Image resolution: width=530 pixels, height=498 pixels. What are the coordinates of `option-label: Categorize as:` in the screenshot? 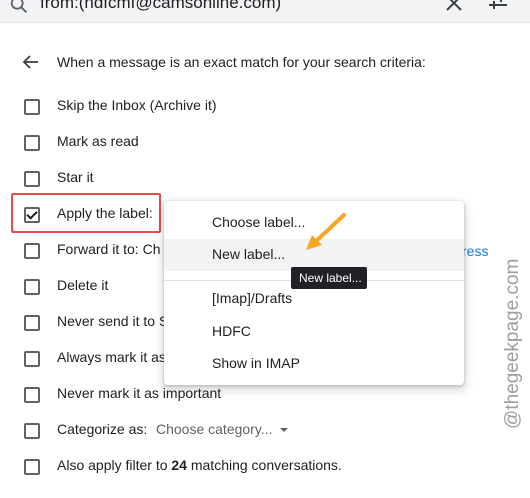 It's located at (102, 429).